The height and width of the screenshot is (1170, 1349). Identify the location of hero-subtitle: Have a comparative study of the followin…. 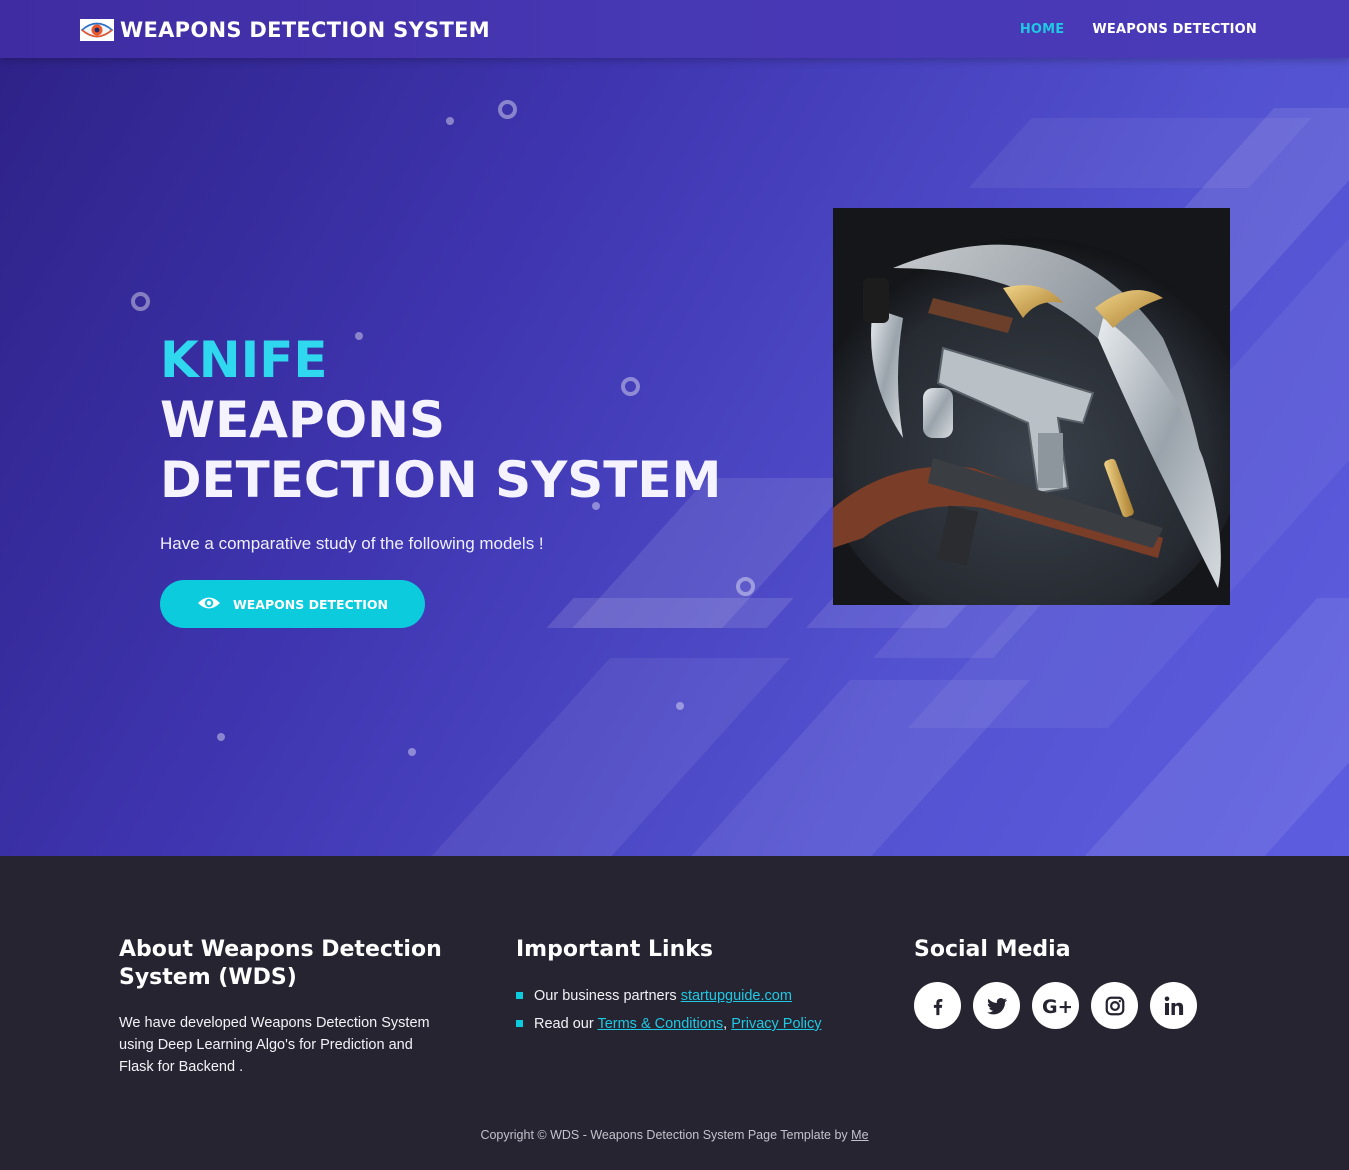
(352, 543).